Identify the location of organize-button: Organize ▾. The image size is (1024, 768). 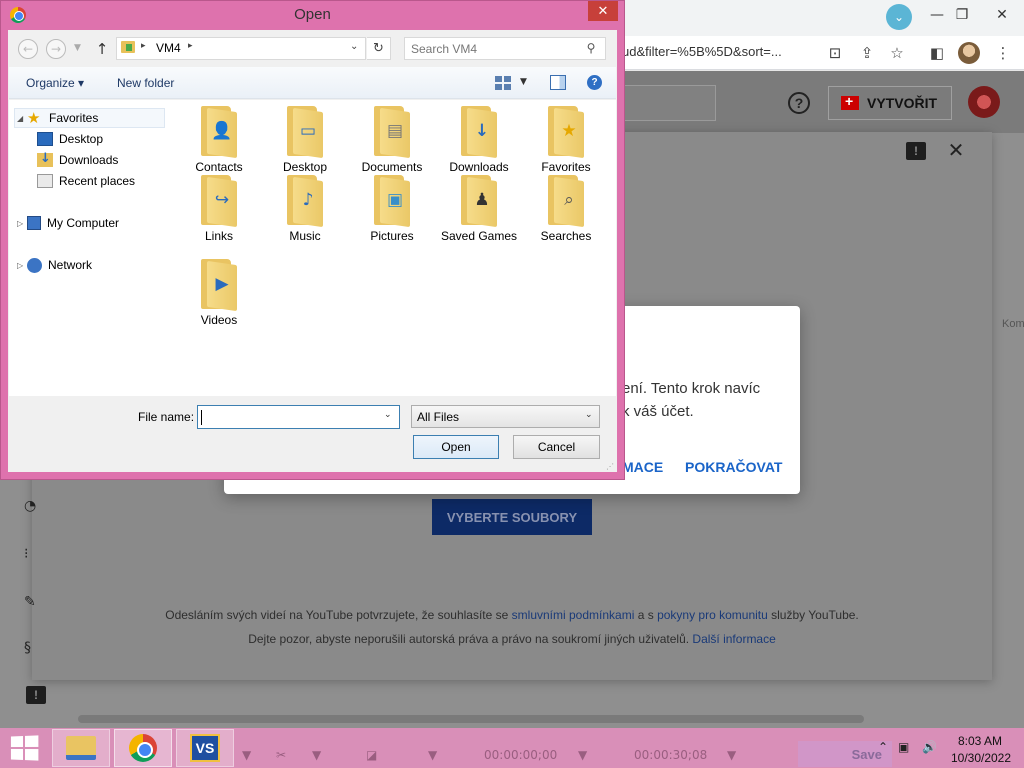
(55, 83).